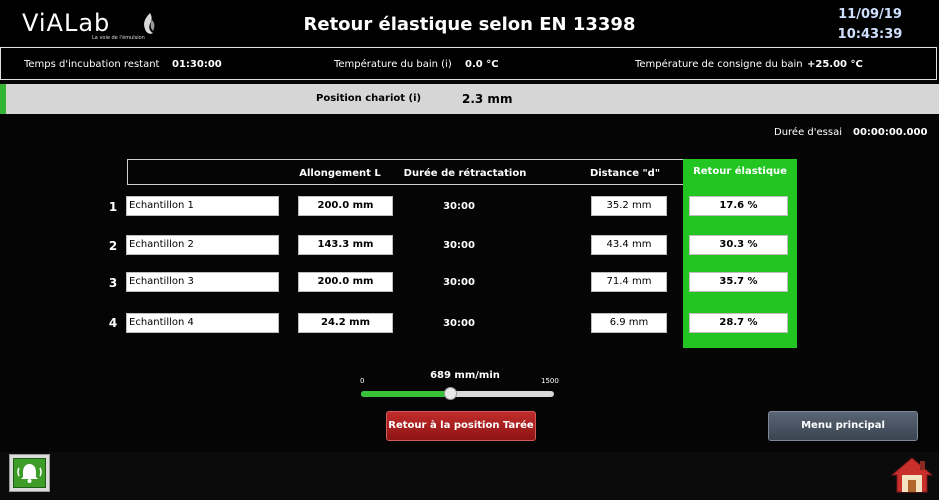 This screenshot has width=939, height=500. Describe the element at coordinates (912, 475) in the screenshot. I see `home-icon` at that location.